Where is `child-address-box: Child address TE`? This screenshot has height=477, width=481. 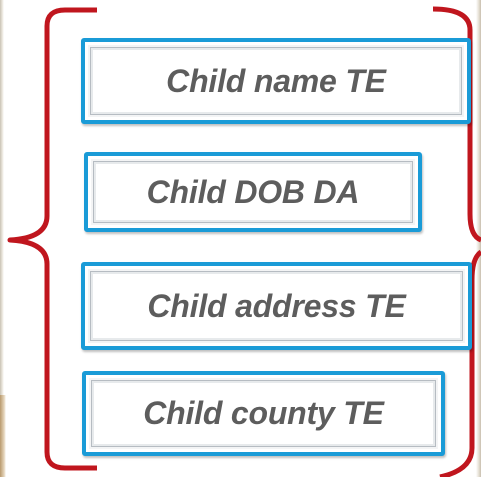 child-address-box: Child address TE is located at coordinates (276, 306).